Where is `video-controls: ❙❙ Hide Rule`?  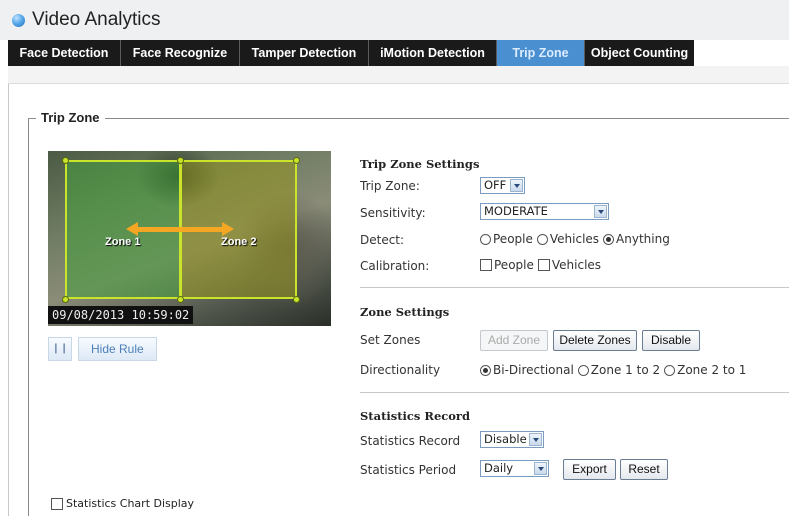
video-controls: ❙❙ Hide Rule is located at coordinates (102, 349).